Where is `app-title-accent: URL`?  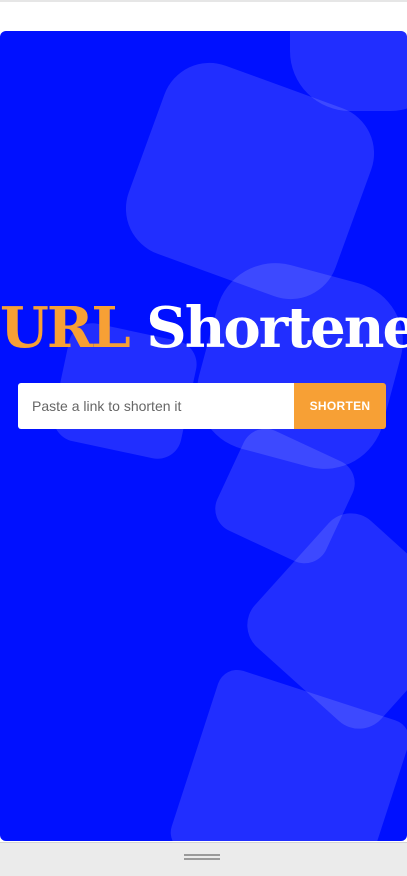
app-title-accent: URL is located at coordinates (65, 328).